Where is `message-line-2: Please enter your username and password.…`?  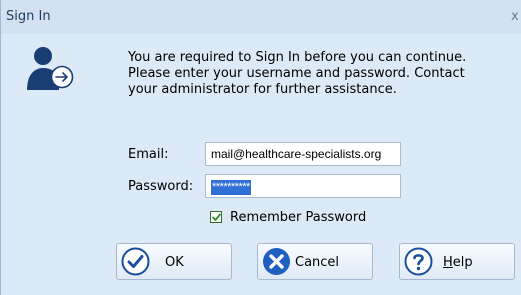
message-line-2: Please enter your username and password.… is located at coordinates (296, 73).